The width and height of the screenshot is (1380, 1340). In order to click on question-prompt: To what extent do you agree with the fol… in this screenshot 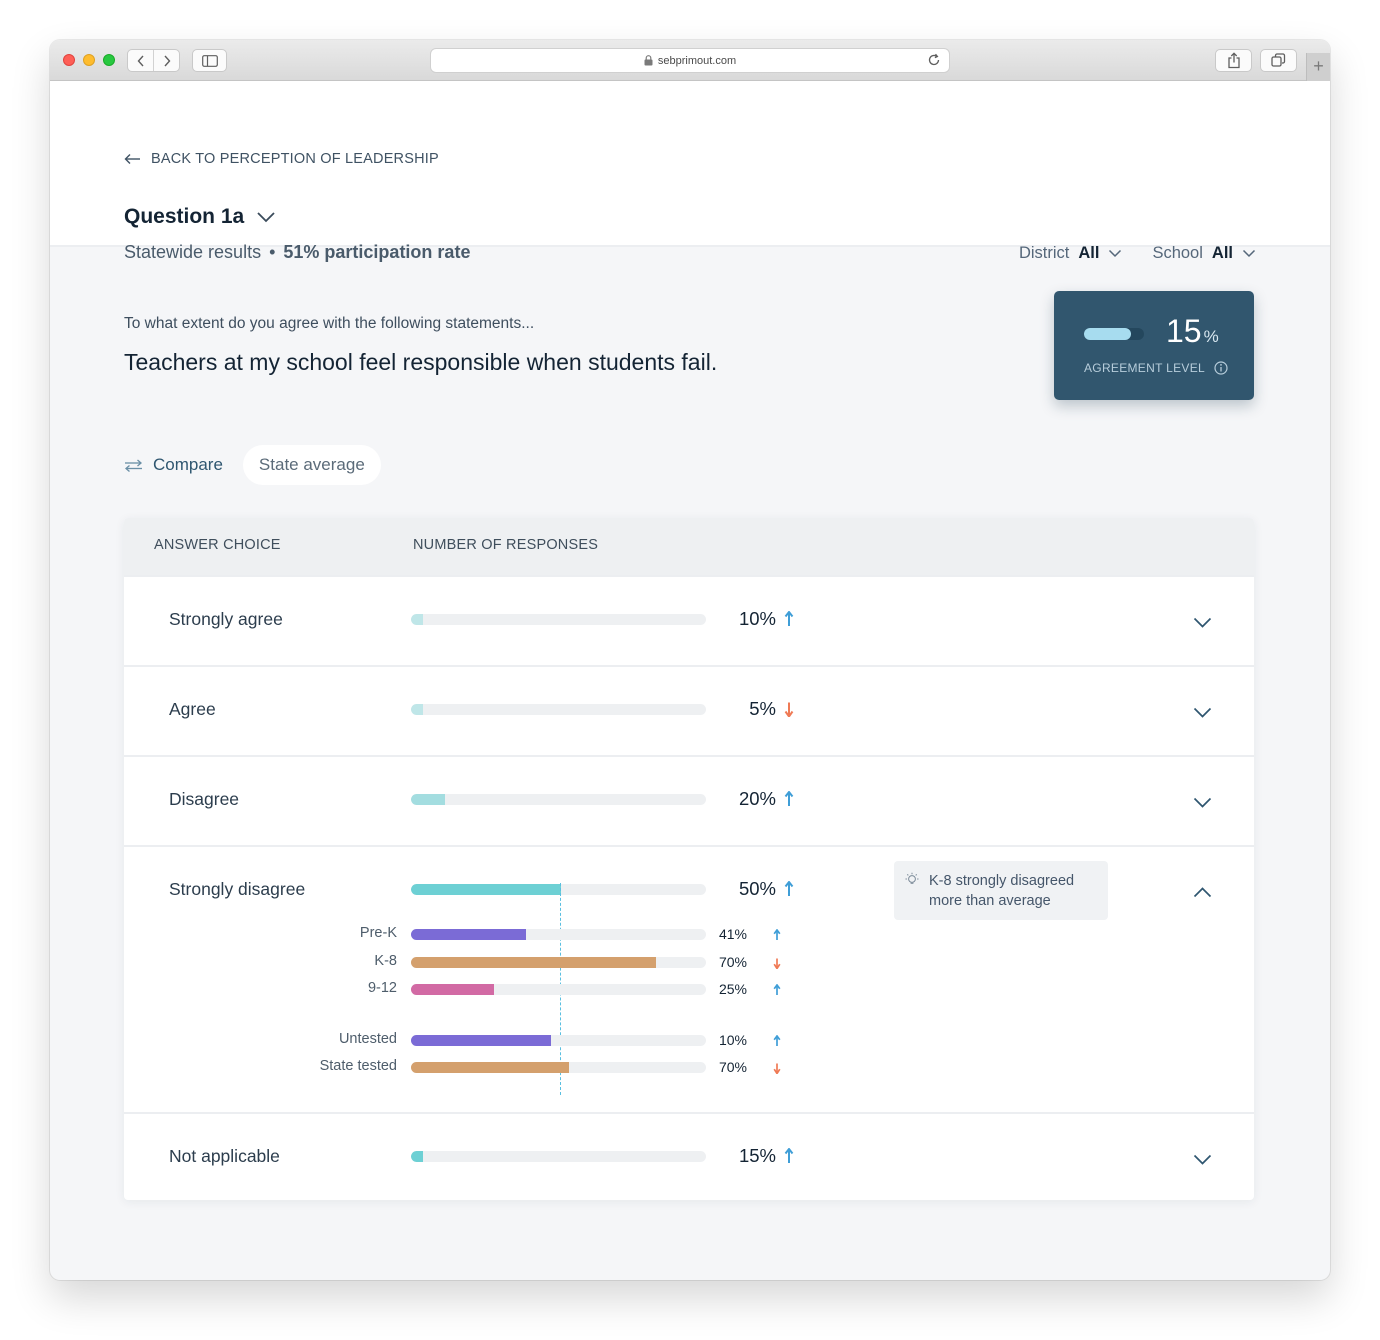, I will do `click(329, 323)`.